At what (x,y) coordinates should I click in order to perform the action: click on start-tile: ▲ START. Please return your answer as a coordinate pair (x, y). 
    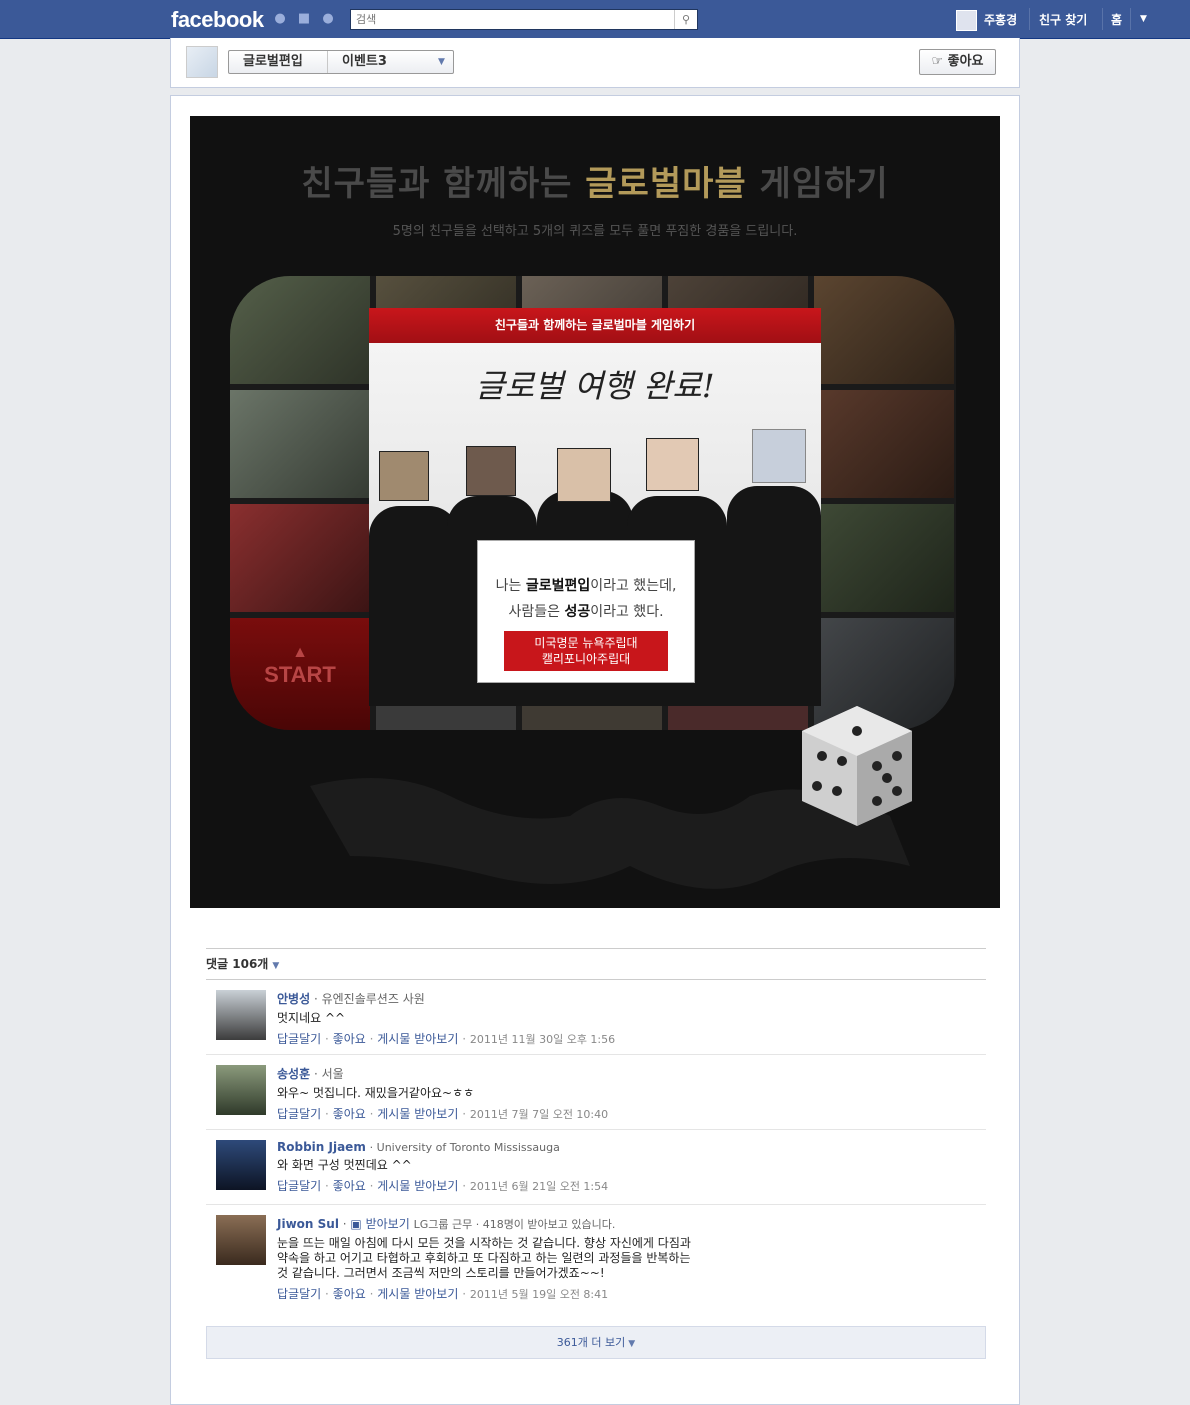
    Looking at the image, I should click on (300, 674).